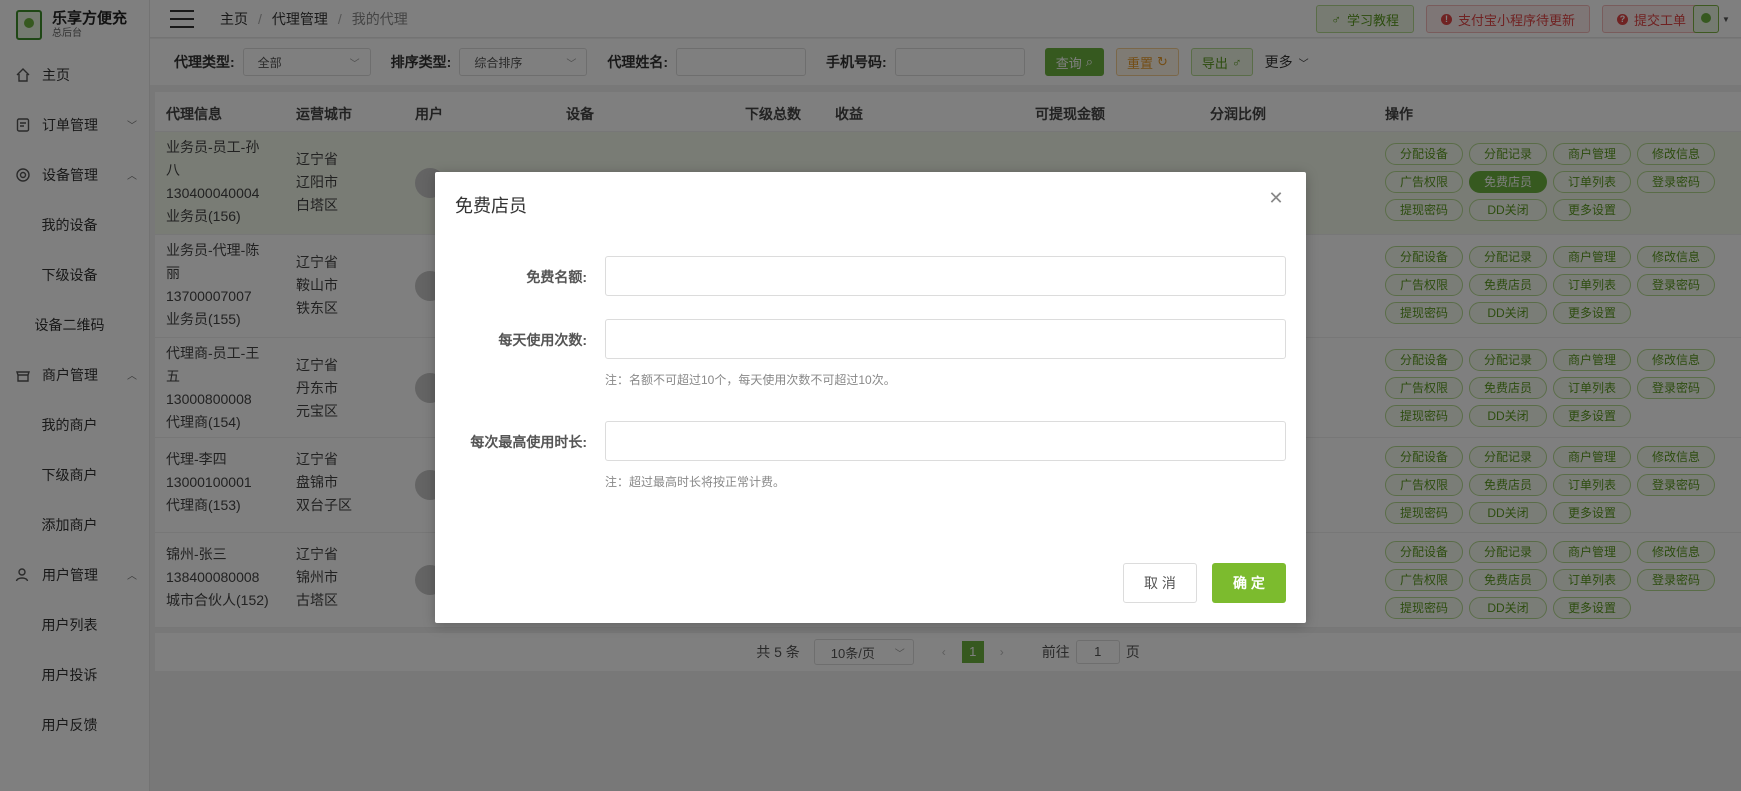 The width and height of the screenshot is (1741, 791). Describe the element at coordinates (945, 276) in the screenshot. I see `quota-input` at that location.